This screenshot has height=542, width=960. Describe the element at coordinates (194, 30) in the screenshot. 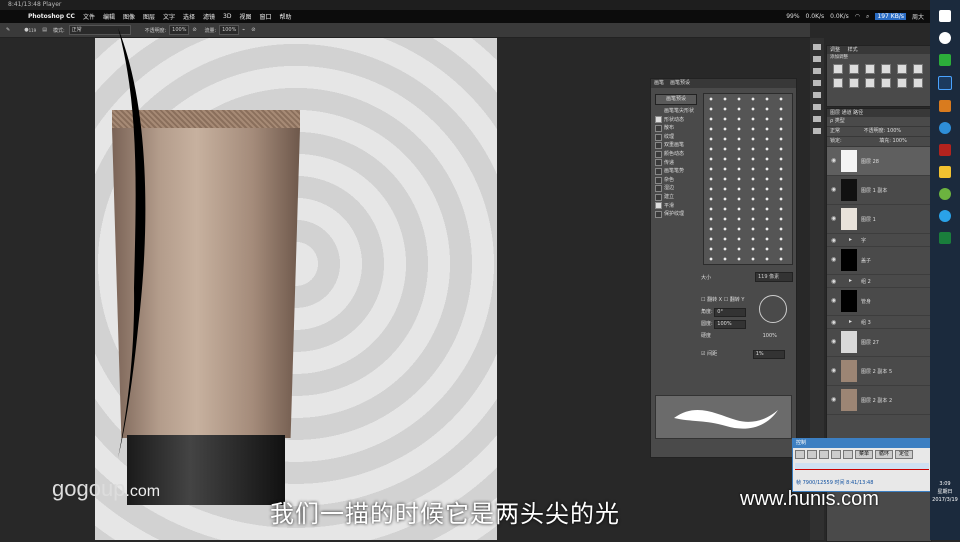

I see `pressure-opacity-icon: ⊘` at that location.